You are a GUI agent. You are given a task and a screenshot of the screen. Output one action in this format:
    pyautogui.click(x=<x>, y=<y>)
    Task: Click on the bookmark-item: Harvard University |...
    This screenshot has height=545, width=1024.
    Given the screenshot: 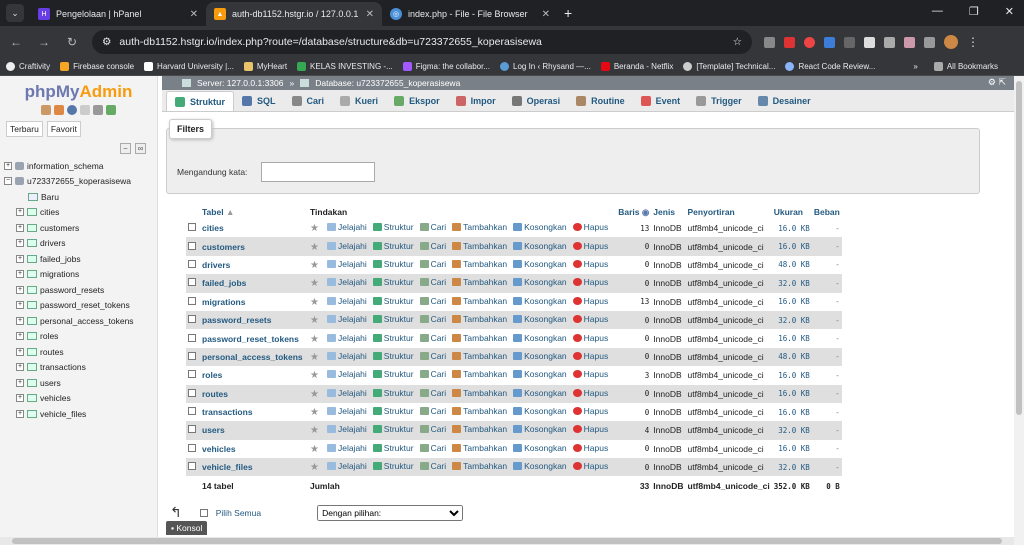 What is the action you would take?
    pyautogui.click(x=189, y=66)
    